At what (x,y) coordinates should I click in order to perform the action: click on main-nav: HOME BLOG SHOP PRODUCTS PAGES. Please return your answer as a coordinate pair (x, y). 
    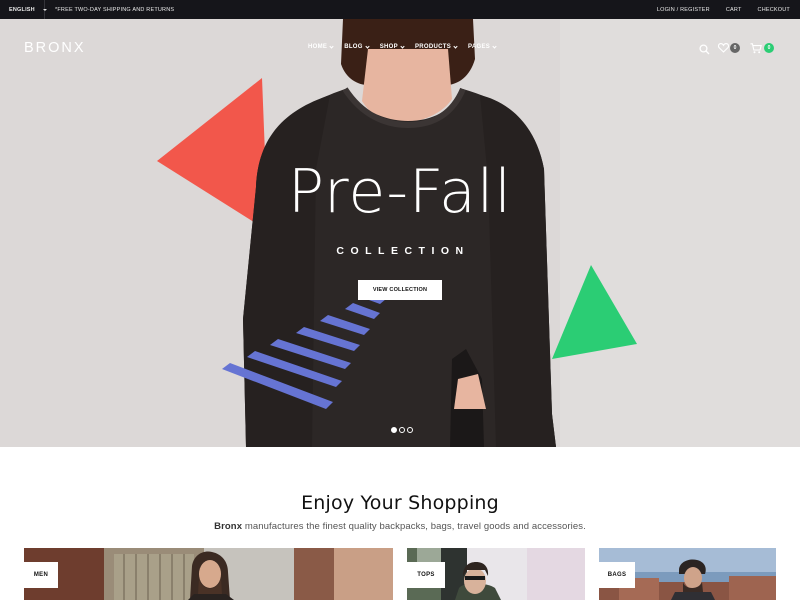
    Looking at the image, I should click on (402, 46).